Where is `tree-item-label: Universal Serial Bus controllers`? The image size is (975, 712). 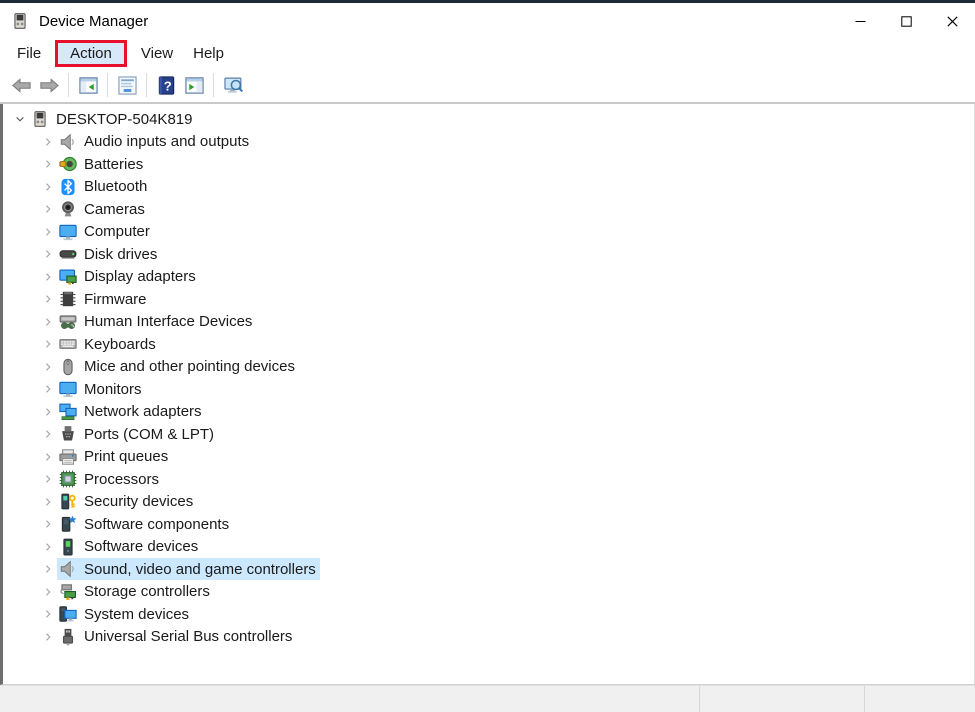
tree-item-label: Universal Serial Bus controllers is located at coordinates (188, 637).